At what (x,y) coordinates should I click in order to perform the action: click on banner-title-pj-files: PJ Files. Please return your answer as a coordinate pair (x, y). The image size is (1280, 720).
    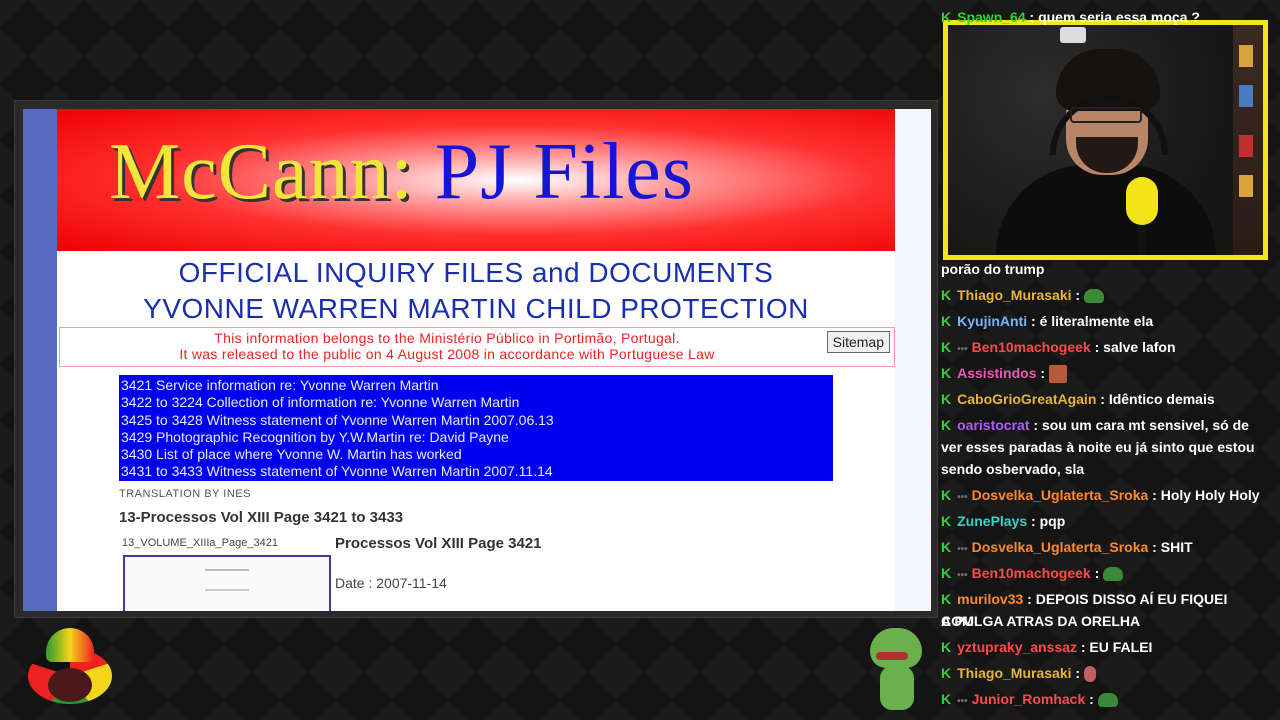
    Looking at the image, I should click on (564, 172).